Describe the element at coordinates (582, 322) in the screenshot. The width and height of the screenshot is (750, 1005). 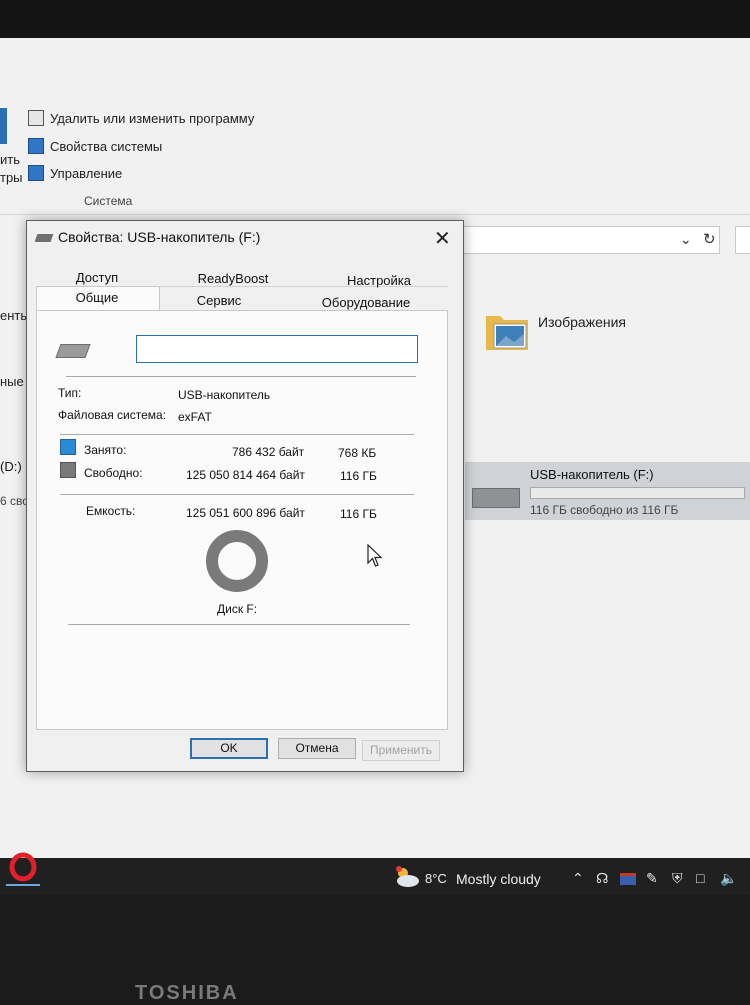
I see `folder-label: Изображения` at that location.